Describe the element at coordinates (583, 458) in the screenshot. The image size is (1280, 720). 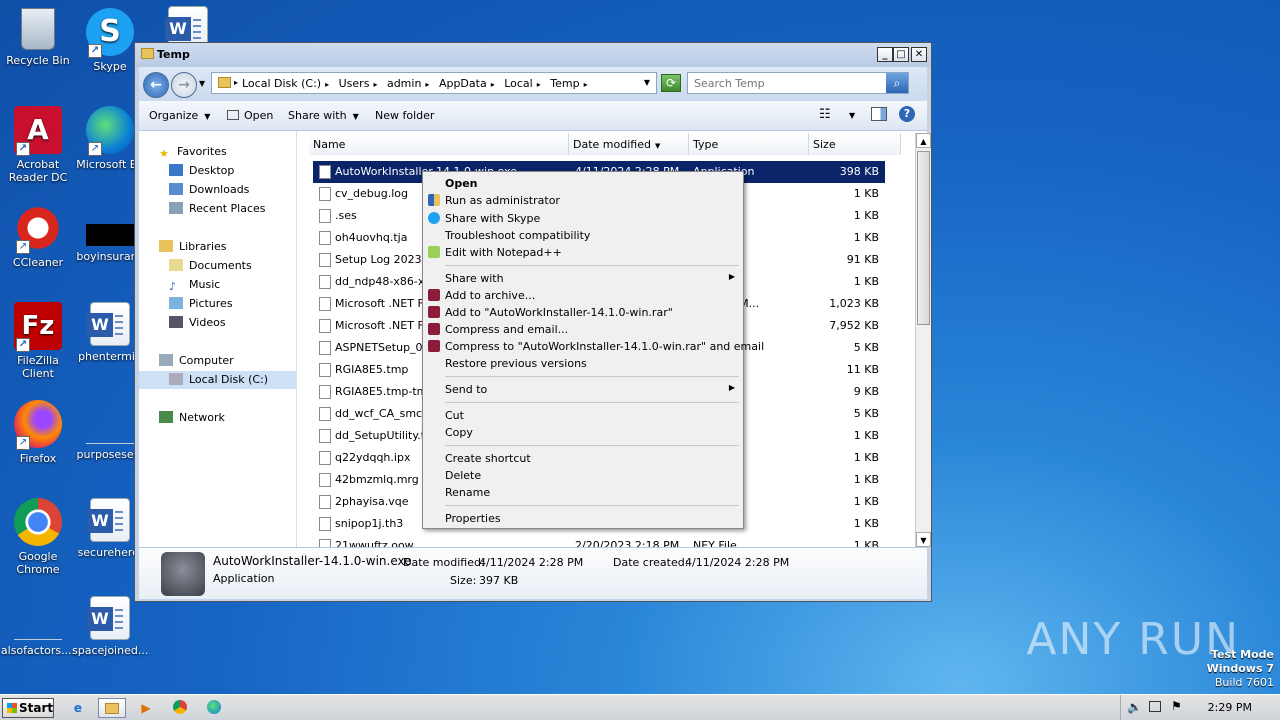
I see `menu-create-shortcut: Create shortcut` at that location.